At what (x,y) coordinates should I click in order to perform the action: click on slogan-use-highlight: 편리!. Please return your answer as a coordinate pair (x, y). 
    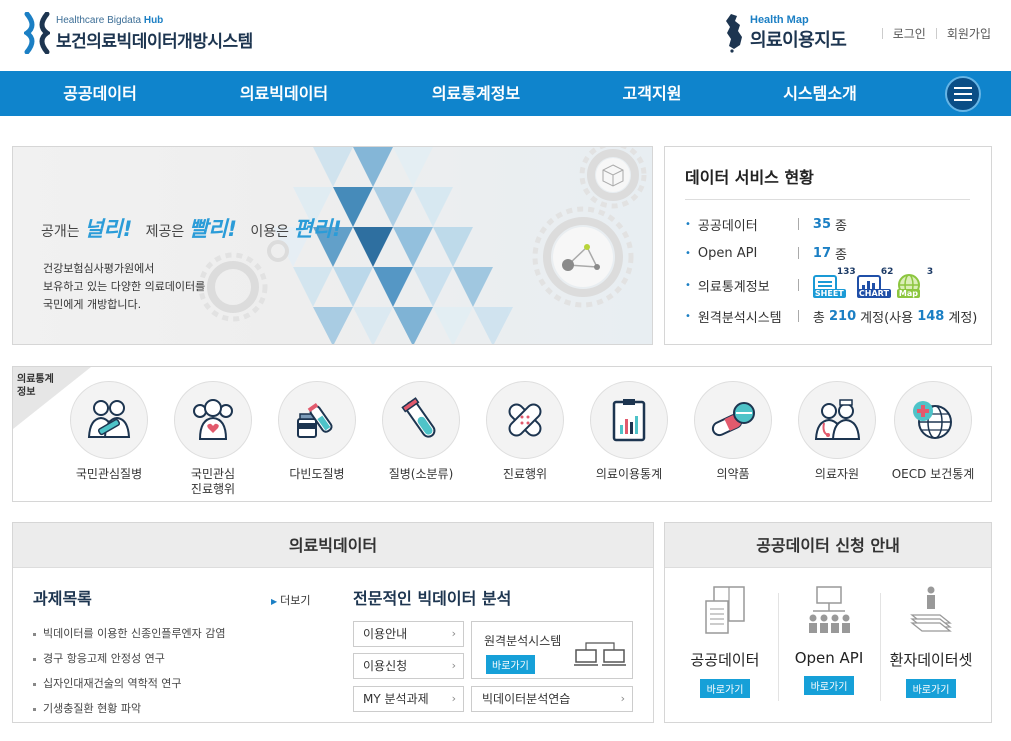
    Looking at the image, I should click on (317, 229).